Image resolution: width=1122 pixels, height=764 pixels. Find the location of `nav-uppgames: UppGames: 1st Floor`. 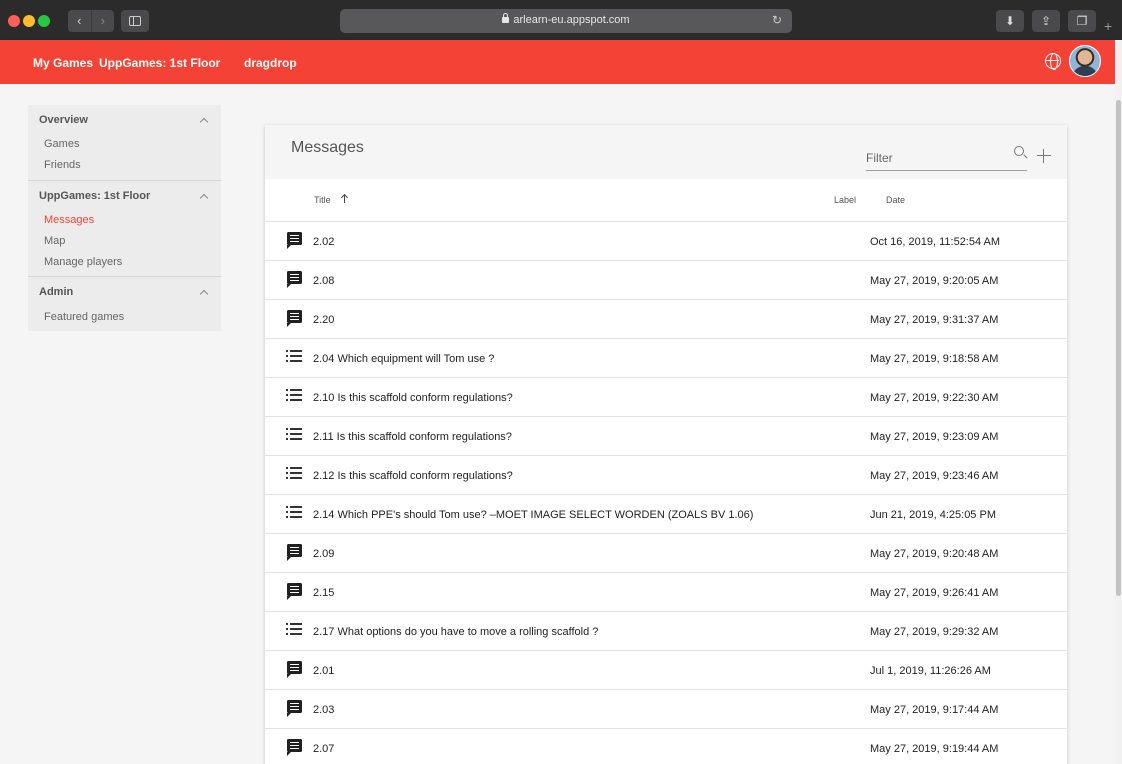

nav-uppgames: UppGames: 1st Floor is located at coordinates (159, 63).